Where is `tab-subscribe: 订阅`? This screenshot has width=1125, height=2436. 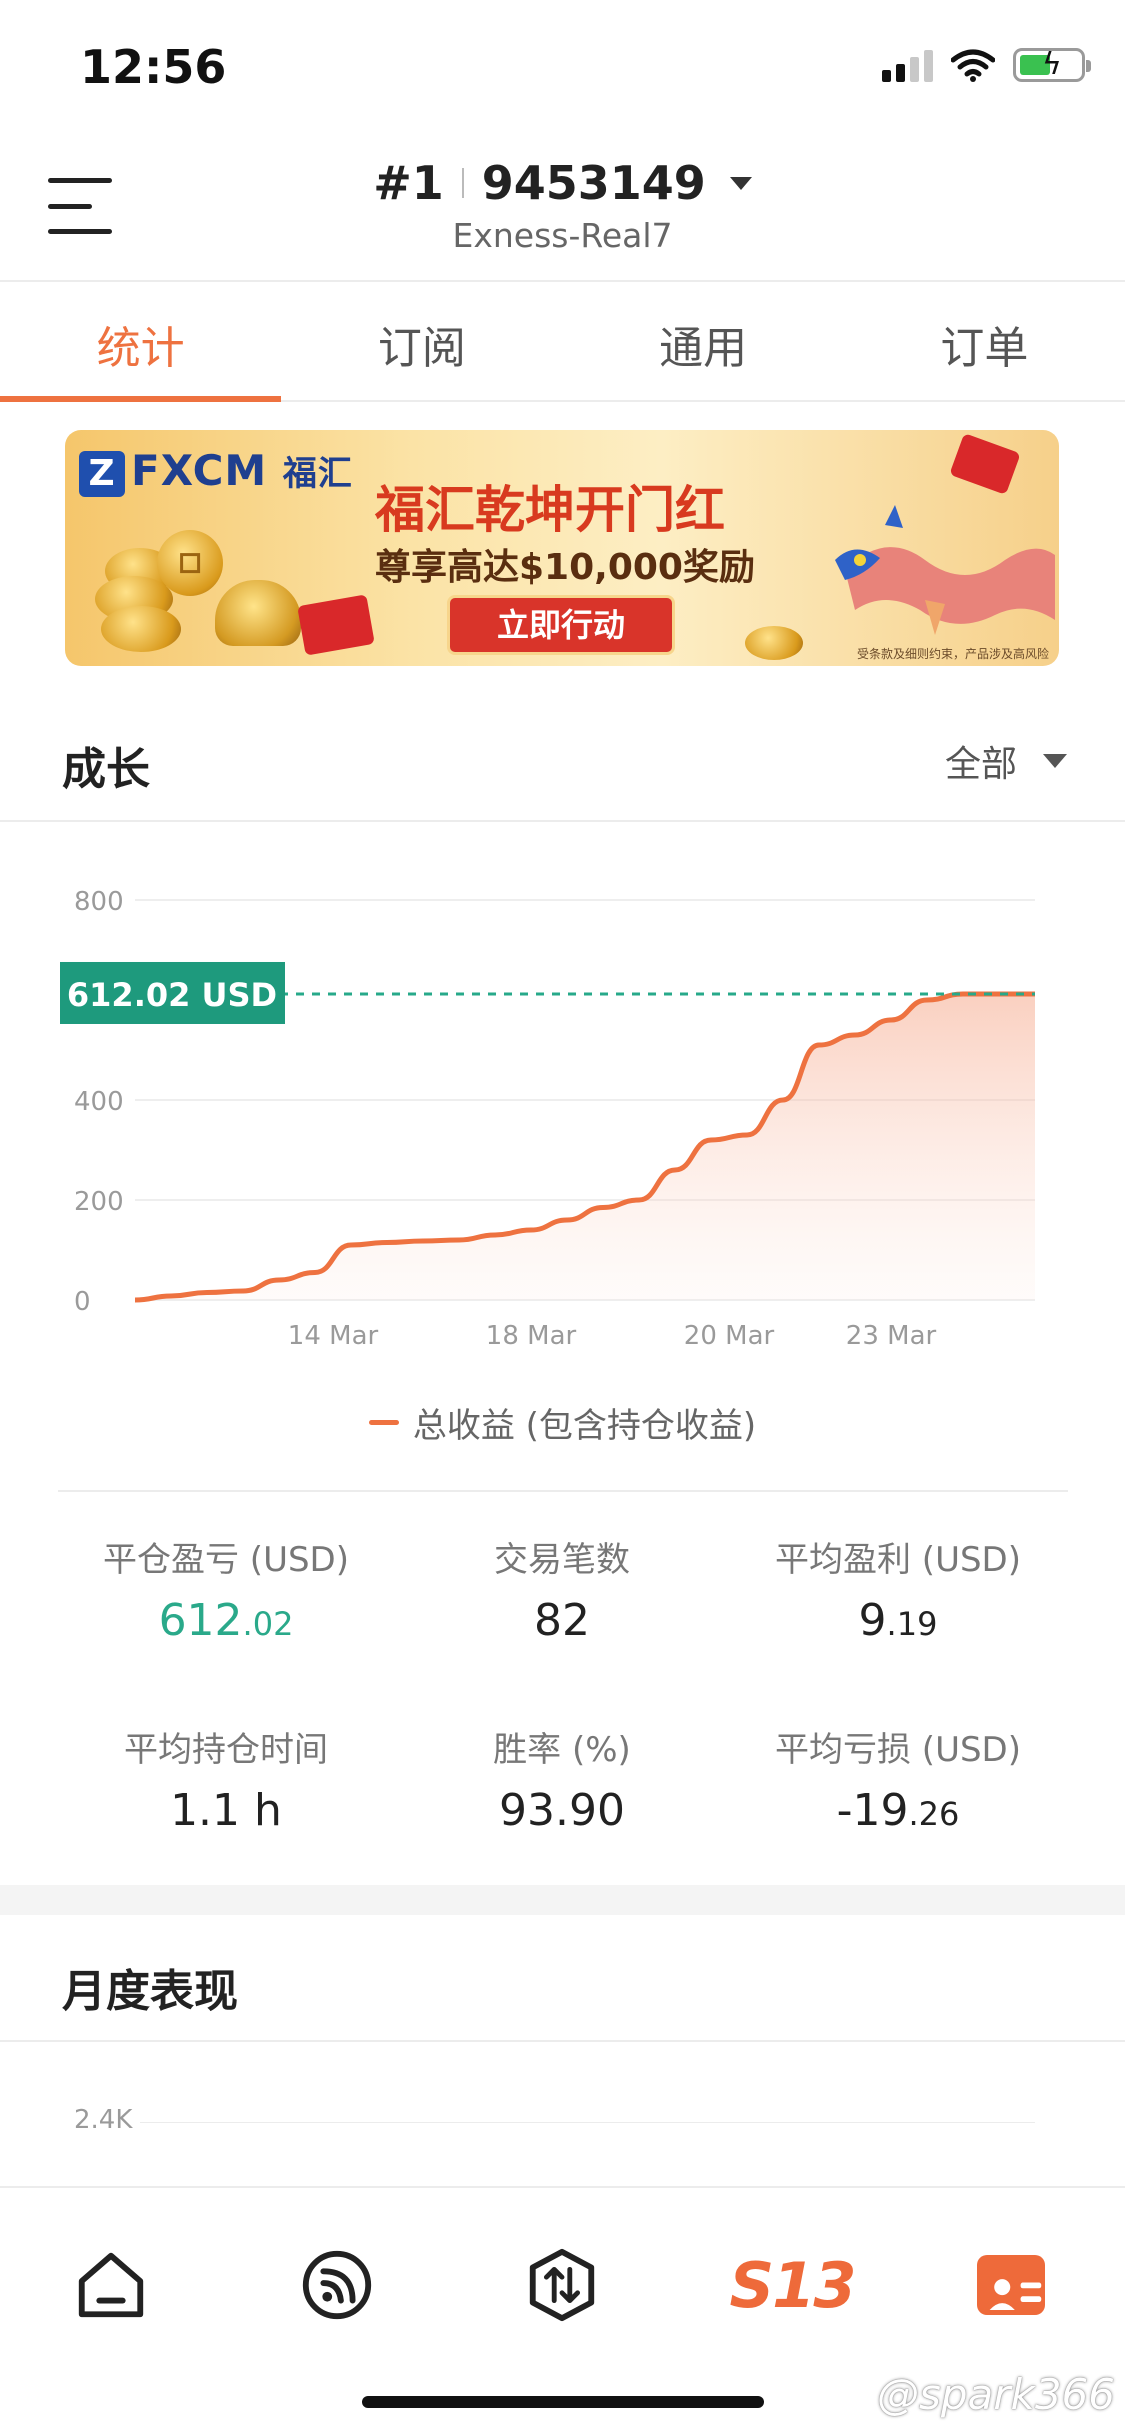 tab-subscribe: 订阅 is located at coordinates (421, 342).